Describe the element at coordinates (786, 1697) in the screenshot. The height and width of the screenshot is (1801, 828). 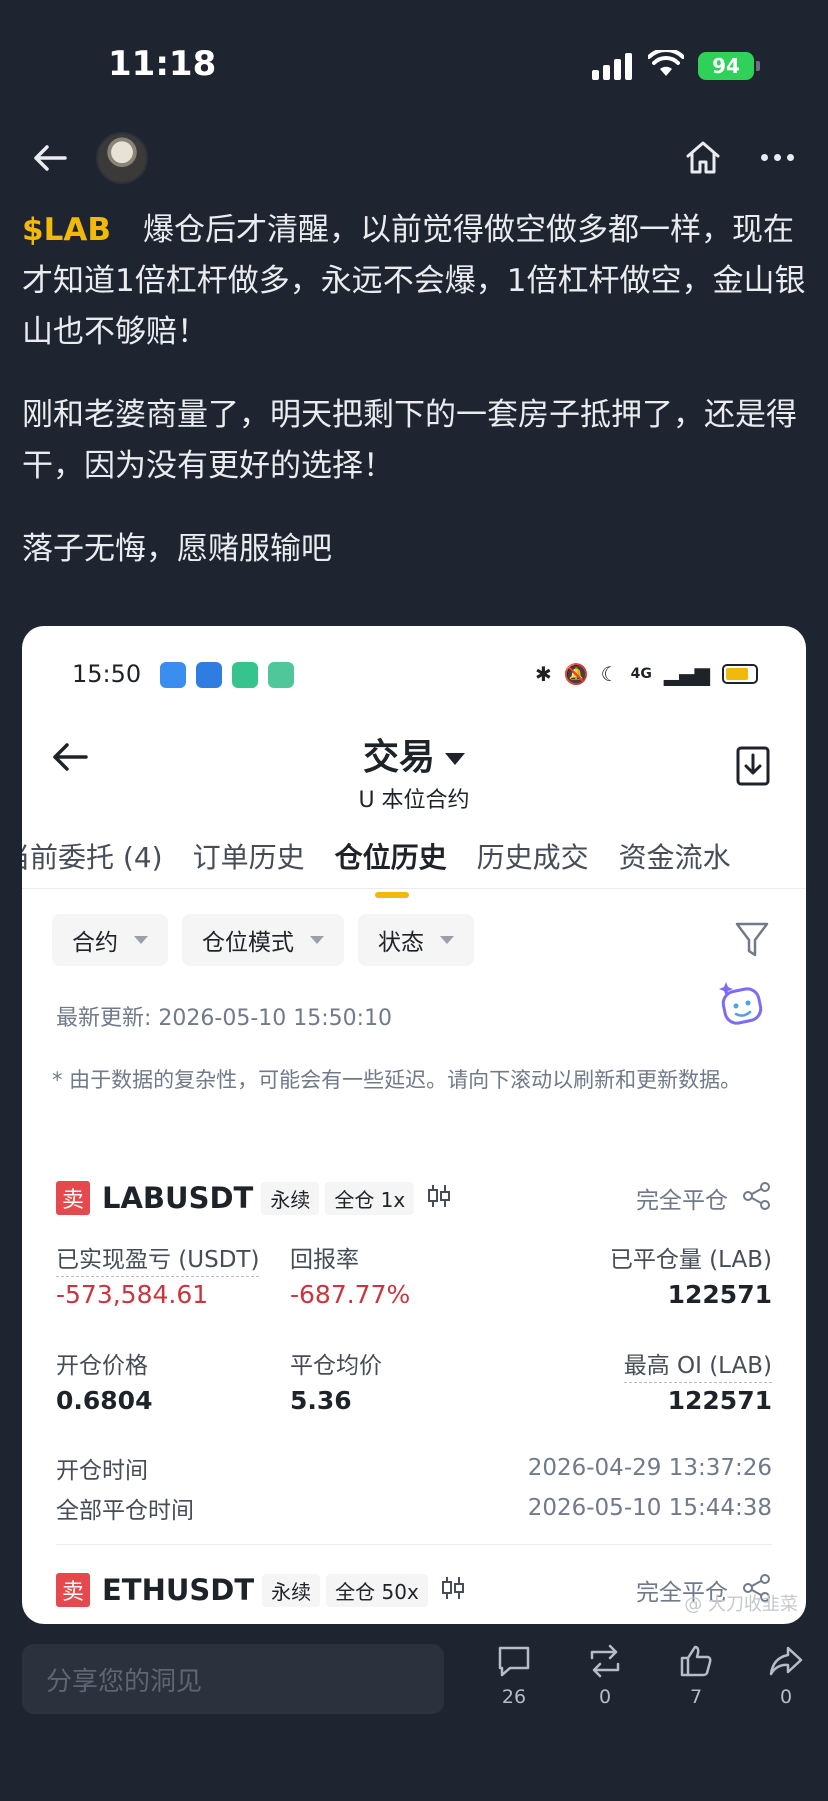
I see `share-count: 0` at that location.